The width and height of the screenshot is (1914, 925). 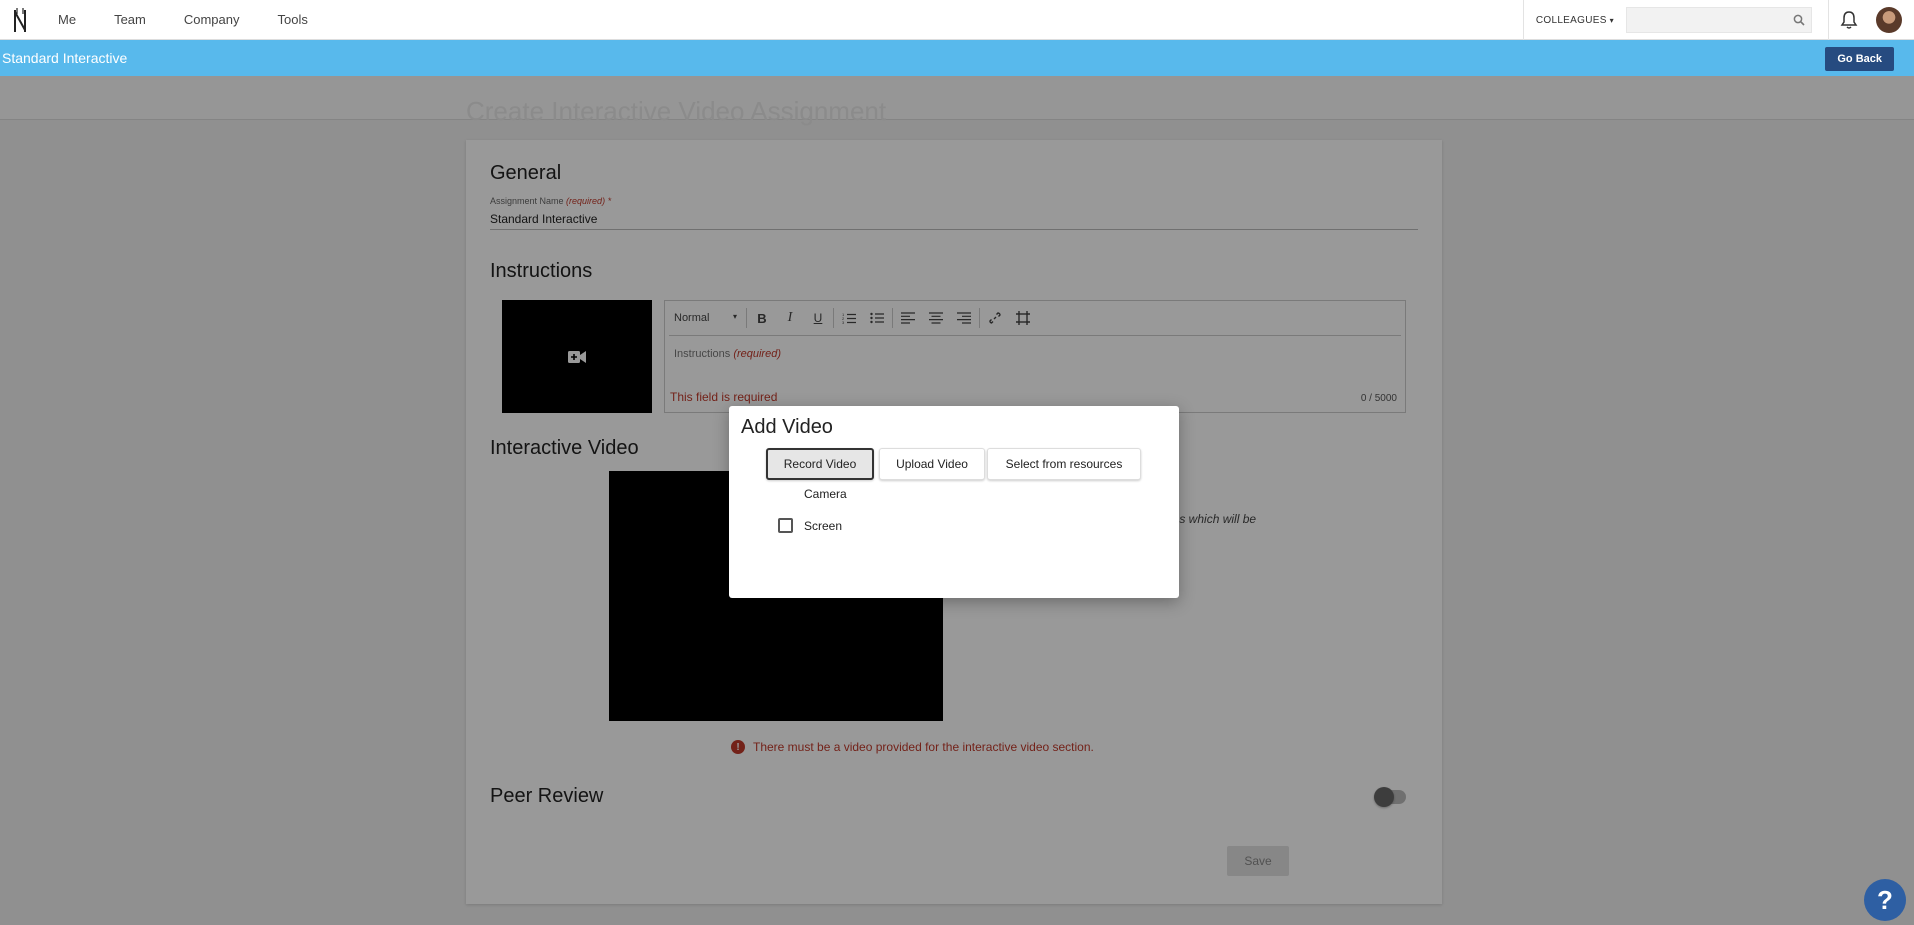 I want to click on page-title: Standard Interactive, so click(x=65, y=58).